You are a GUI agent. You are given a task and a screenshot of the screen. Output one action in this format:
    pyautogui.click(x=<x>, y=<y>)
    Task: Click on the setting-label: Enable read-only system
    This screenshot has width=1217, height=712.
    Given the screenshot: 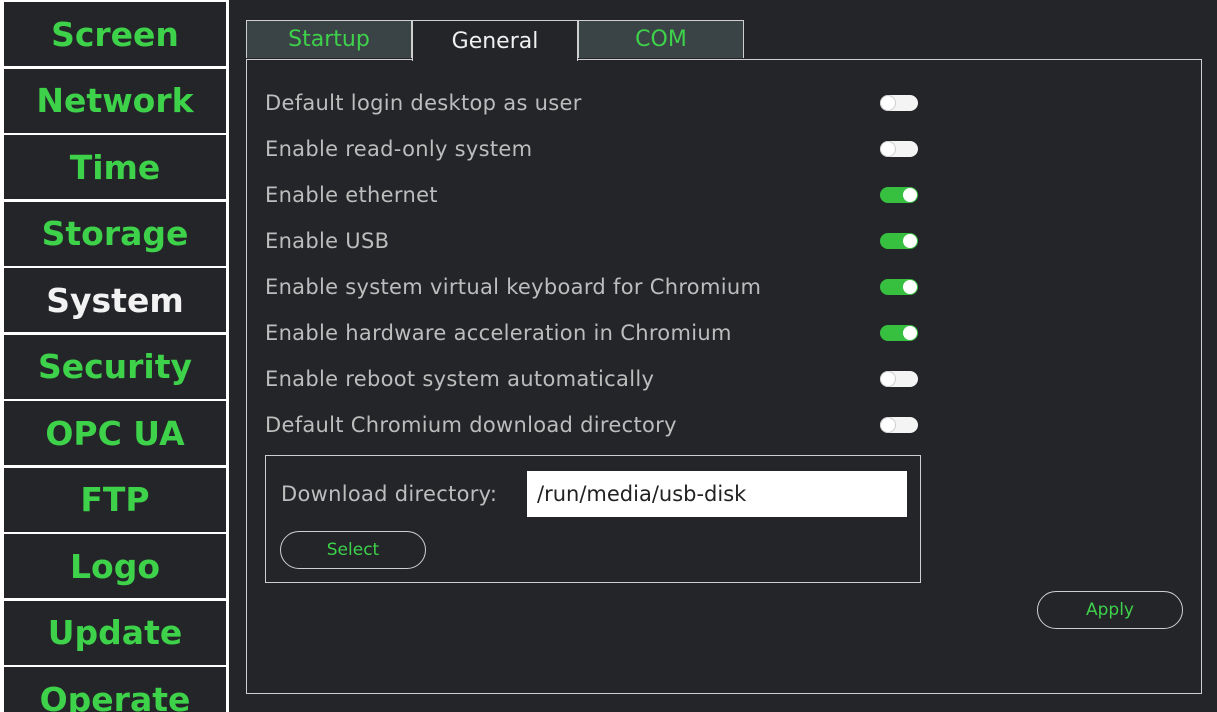 What is the action you would take?
    pyautogui.click(x=399, y=149)
    